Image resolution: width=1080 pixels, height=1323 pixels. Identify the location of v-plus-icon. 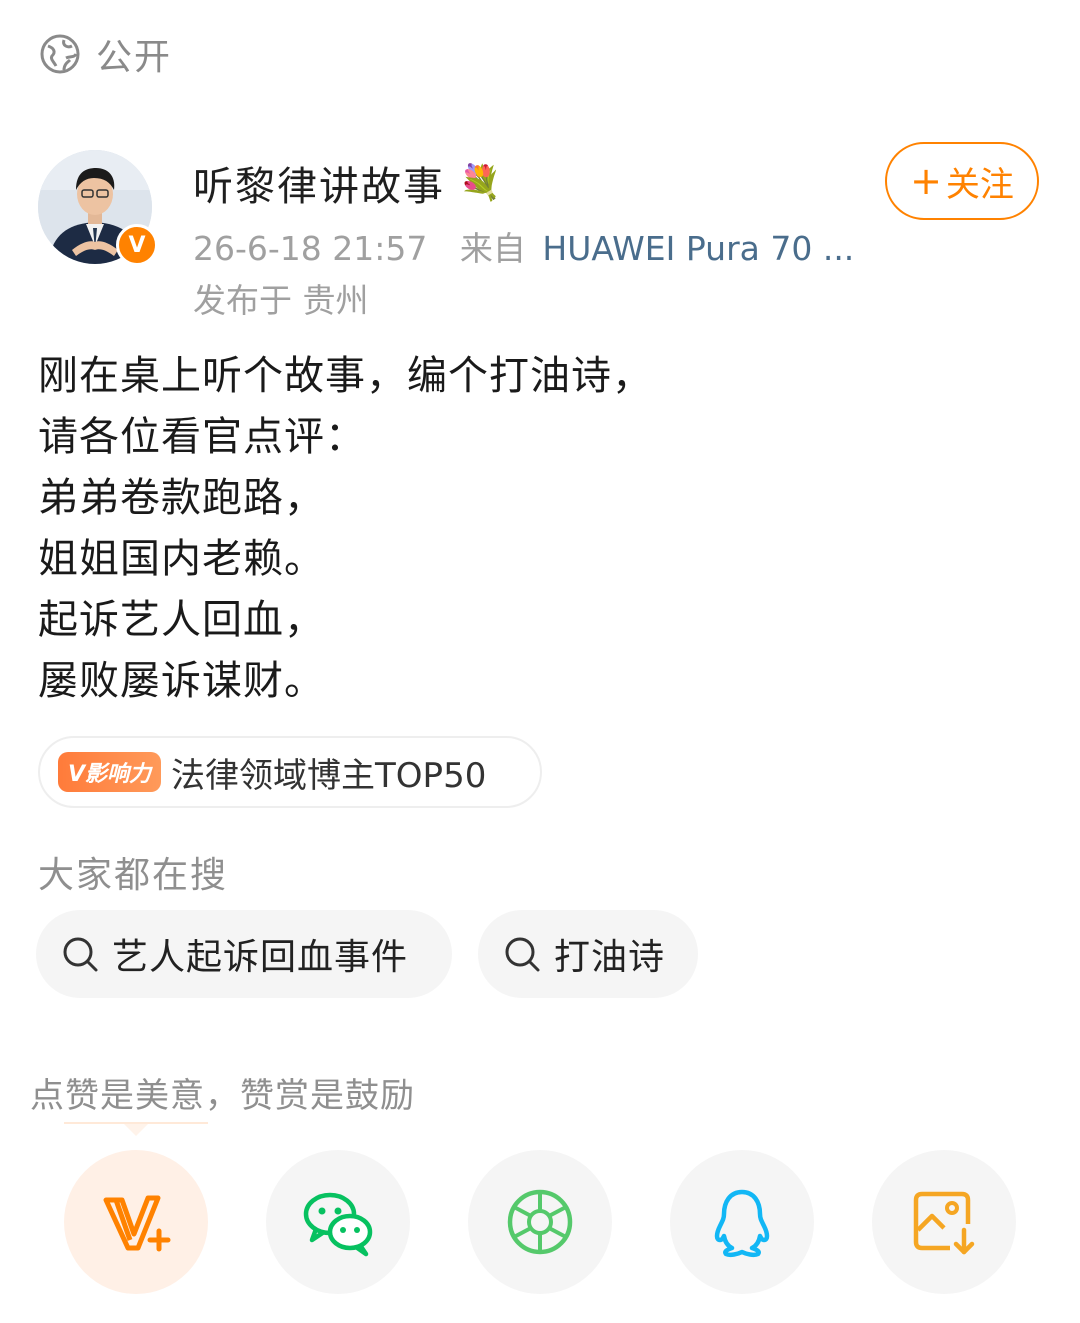
(137, 1223).